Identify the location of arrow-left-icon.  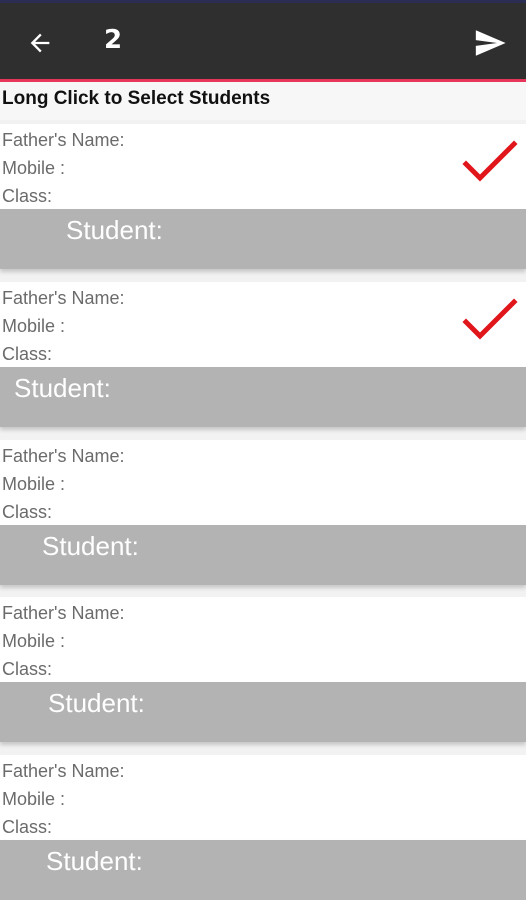
(40, 43).